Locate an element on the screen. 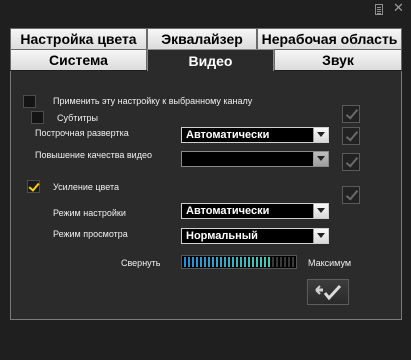 This screenshot has height=360, width=411. tab-color-settings: Настройка цвета is located at coordinates (78, 38).